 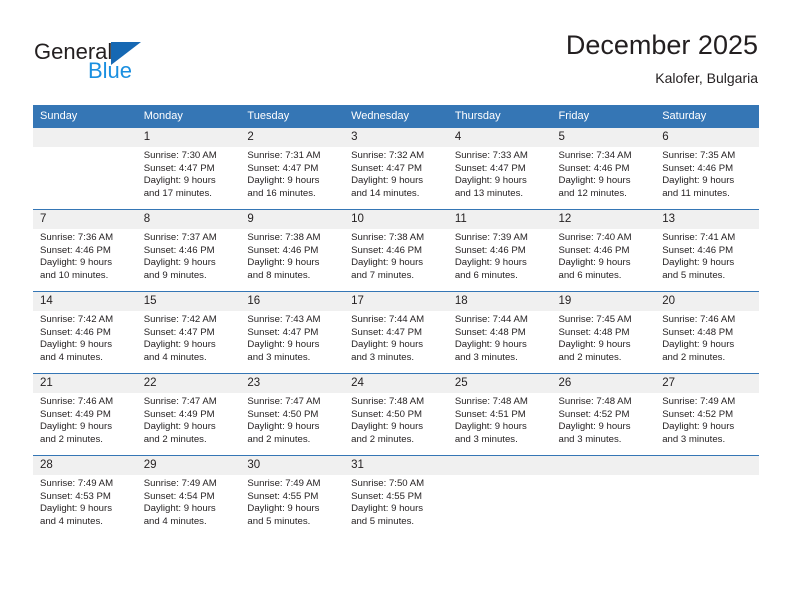 I want to click on day-number: 1, so click(x=188, y=137).